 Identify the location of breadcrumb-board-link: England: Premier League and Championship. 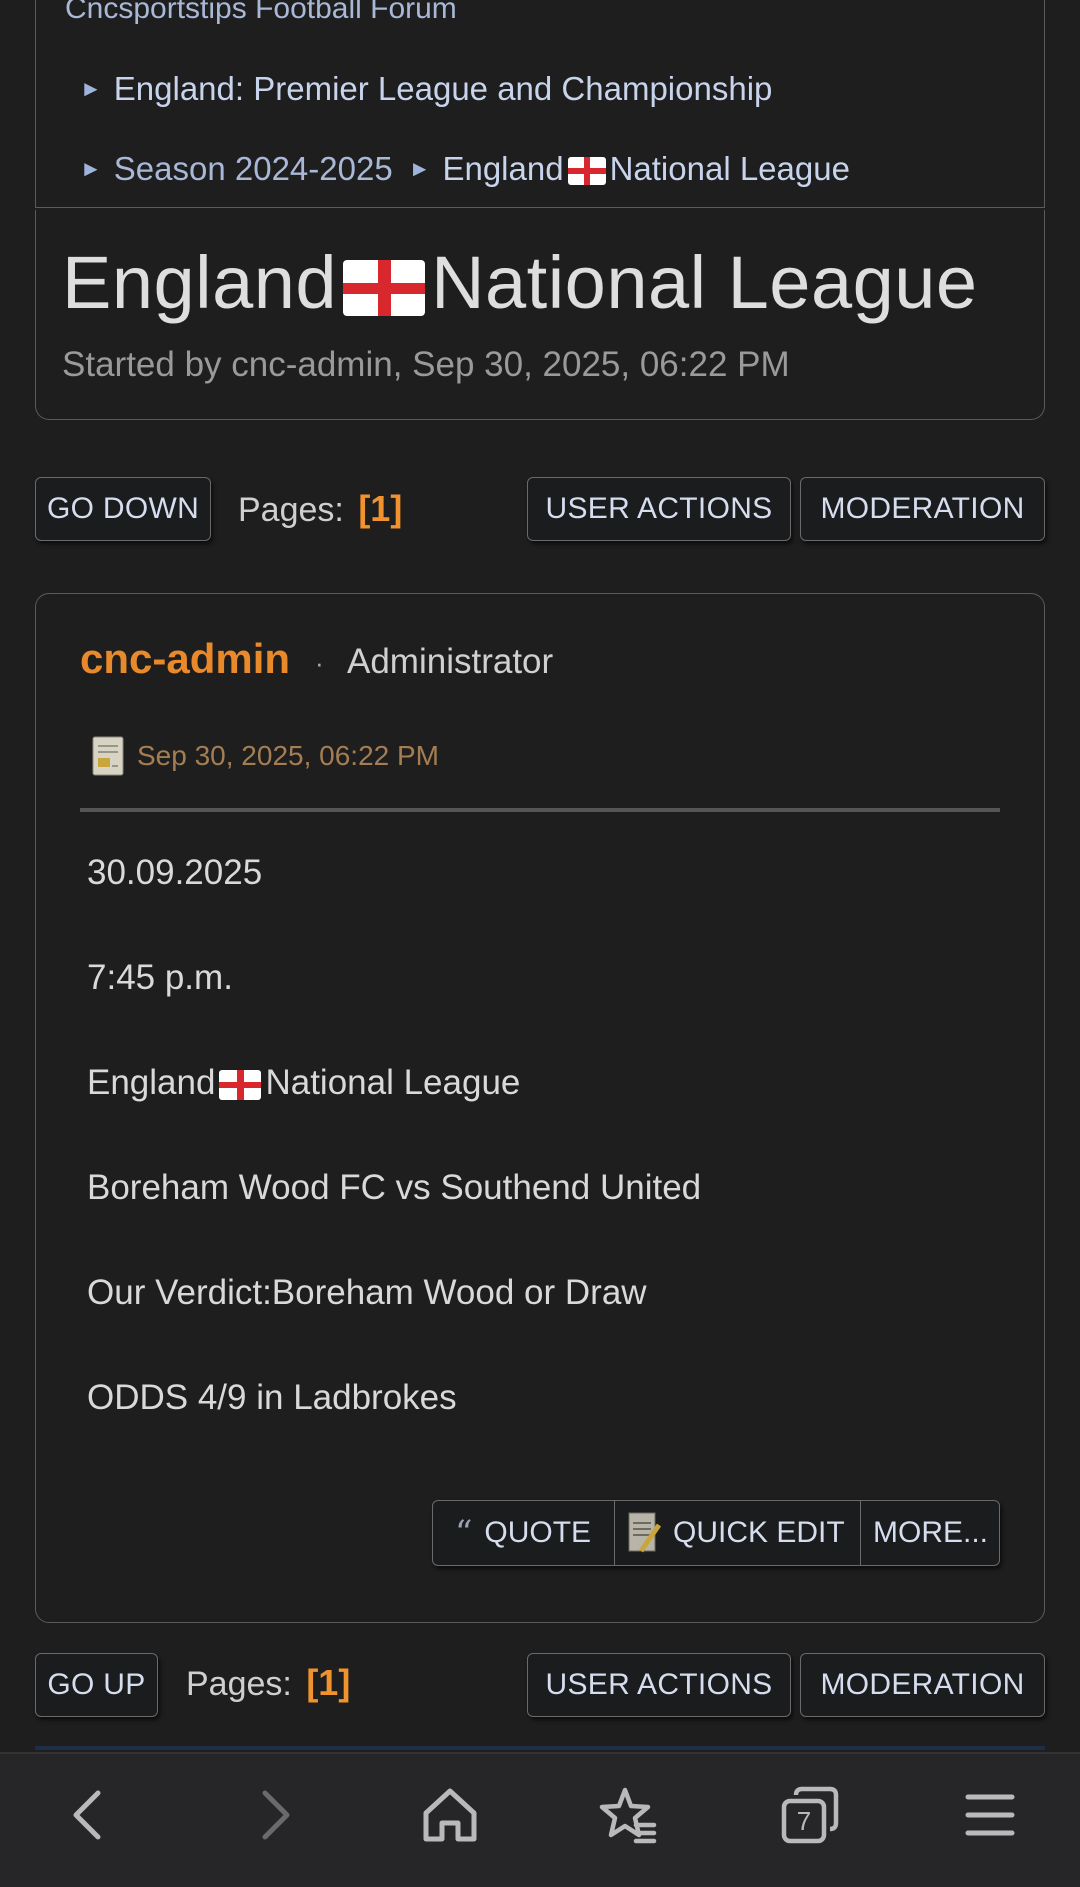
(443, 89).